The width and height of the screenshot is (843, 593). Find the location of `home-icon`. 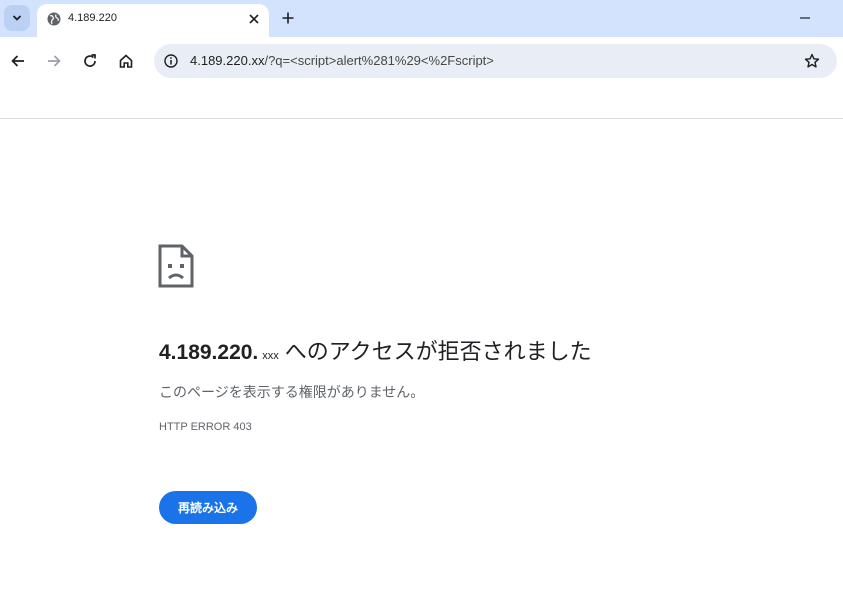

home-icon is located at coordinates (126, 61).